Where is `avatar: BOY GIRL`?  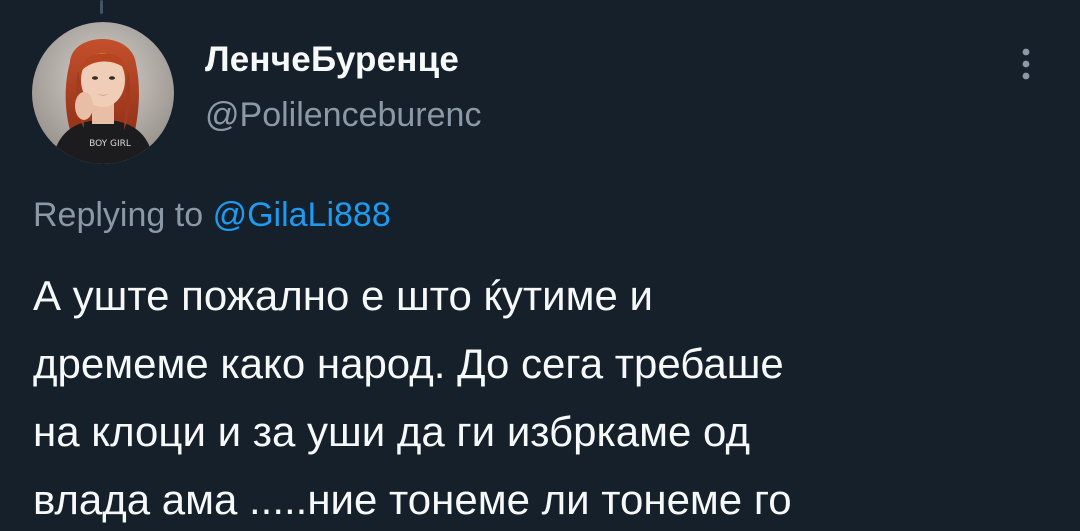 avatar: BOY GIRL is located at coordinates (103, 93).